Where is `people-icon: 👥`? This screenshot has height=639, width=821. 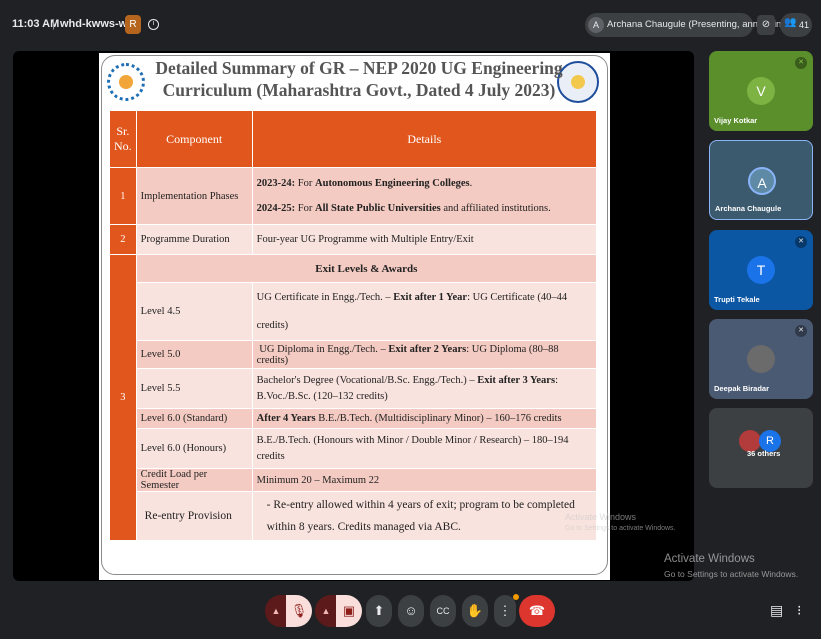 people-icon: 👥 is located at coordinates (790, 22).